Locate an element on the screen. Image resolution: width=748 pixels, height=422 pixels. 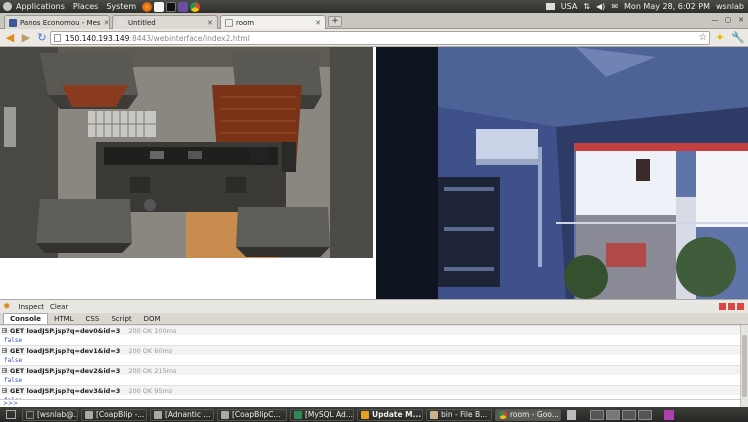
tab-css: CSS is located at coordinates (93, 319).